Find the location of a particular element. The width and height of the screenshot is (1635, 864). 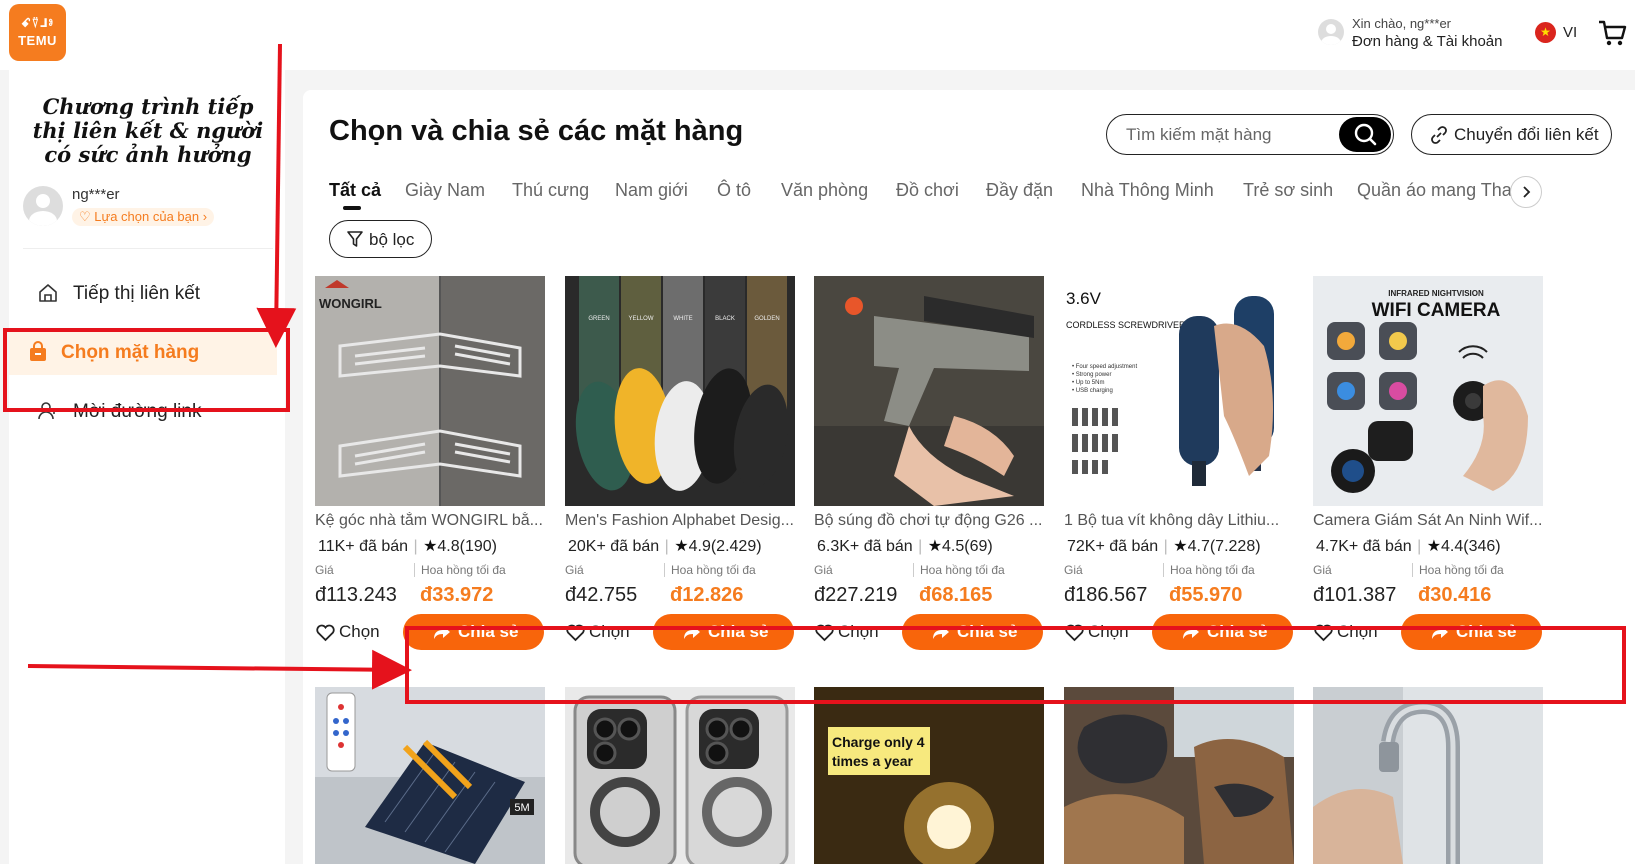

link-icon is located at coordinates (1439, 135).